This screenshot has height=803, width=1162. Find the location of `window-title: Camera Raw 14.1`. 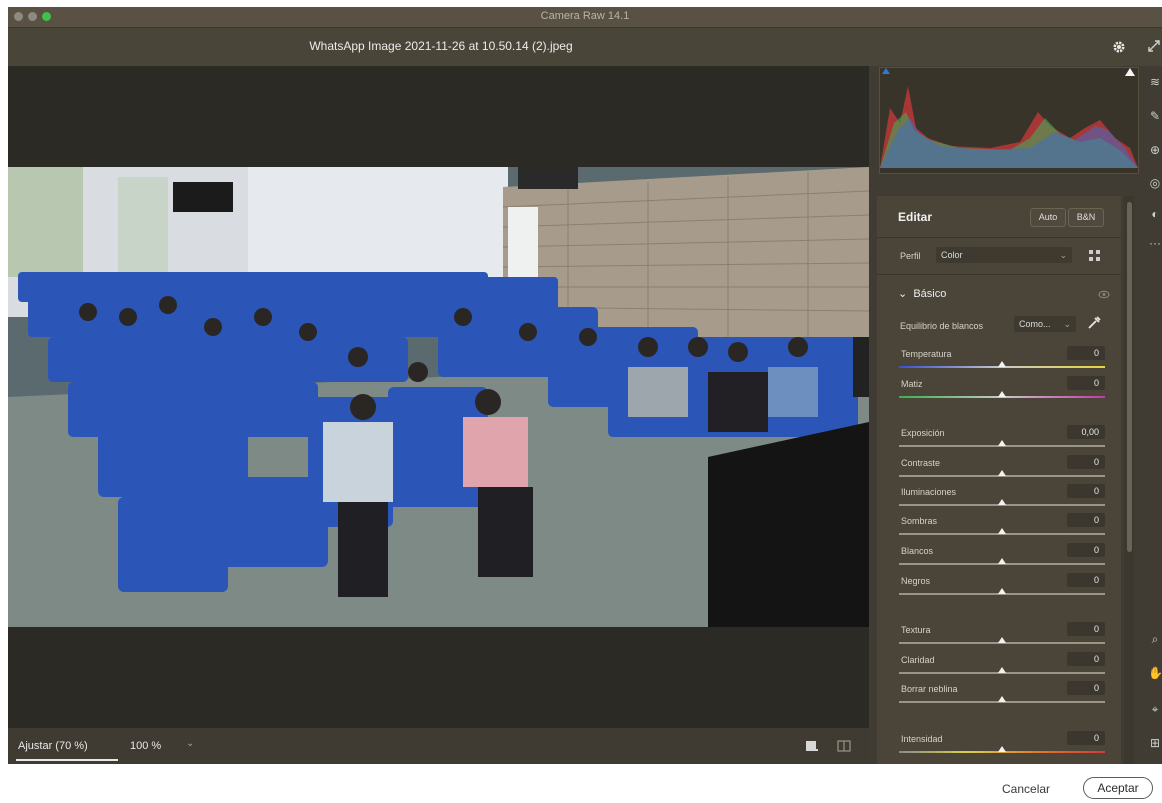

window-title: Camera Raw 14.1 is located at coordinates (585, 16).